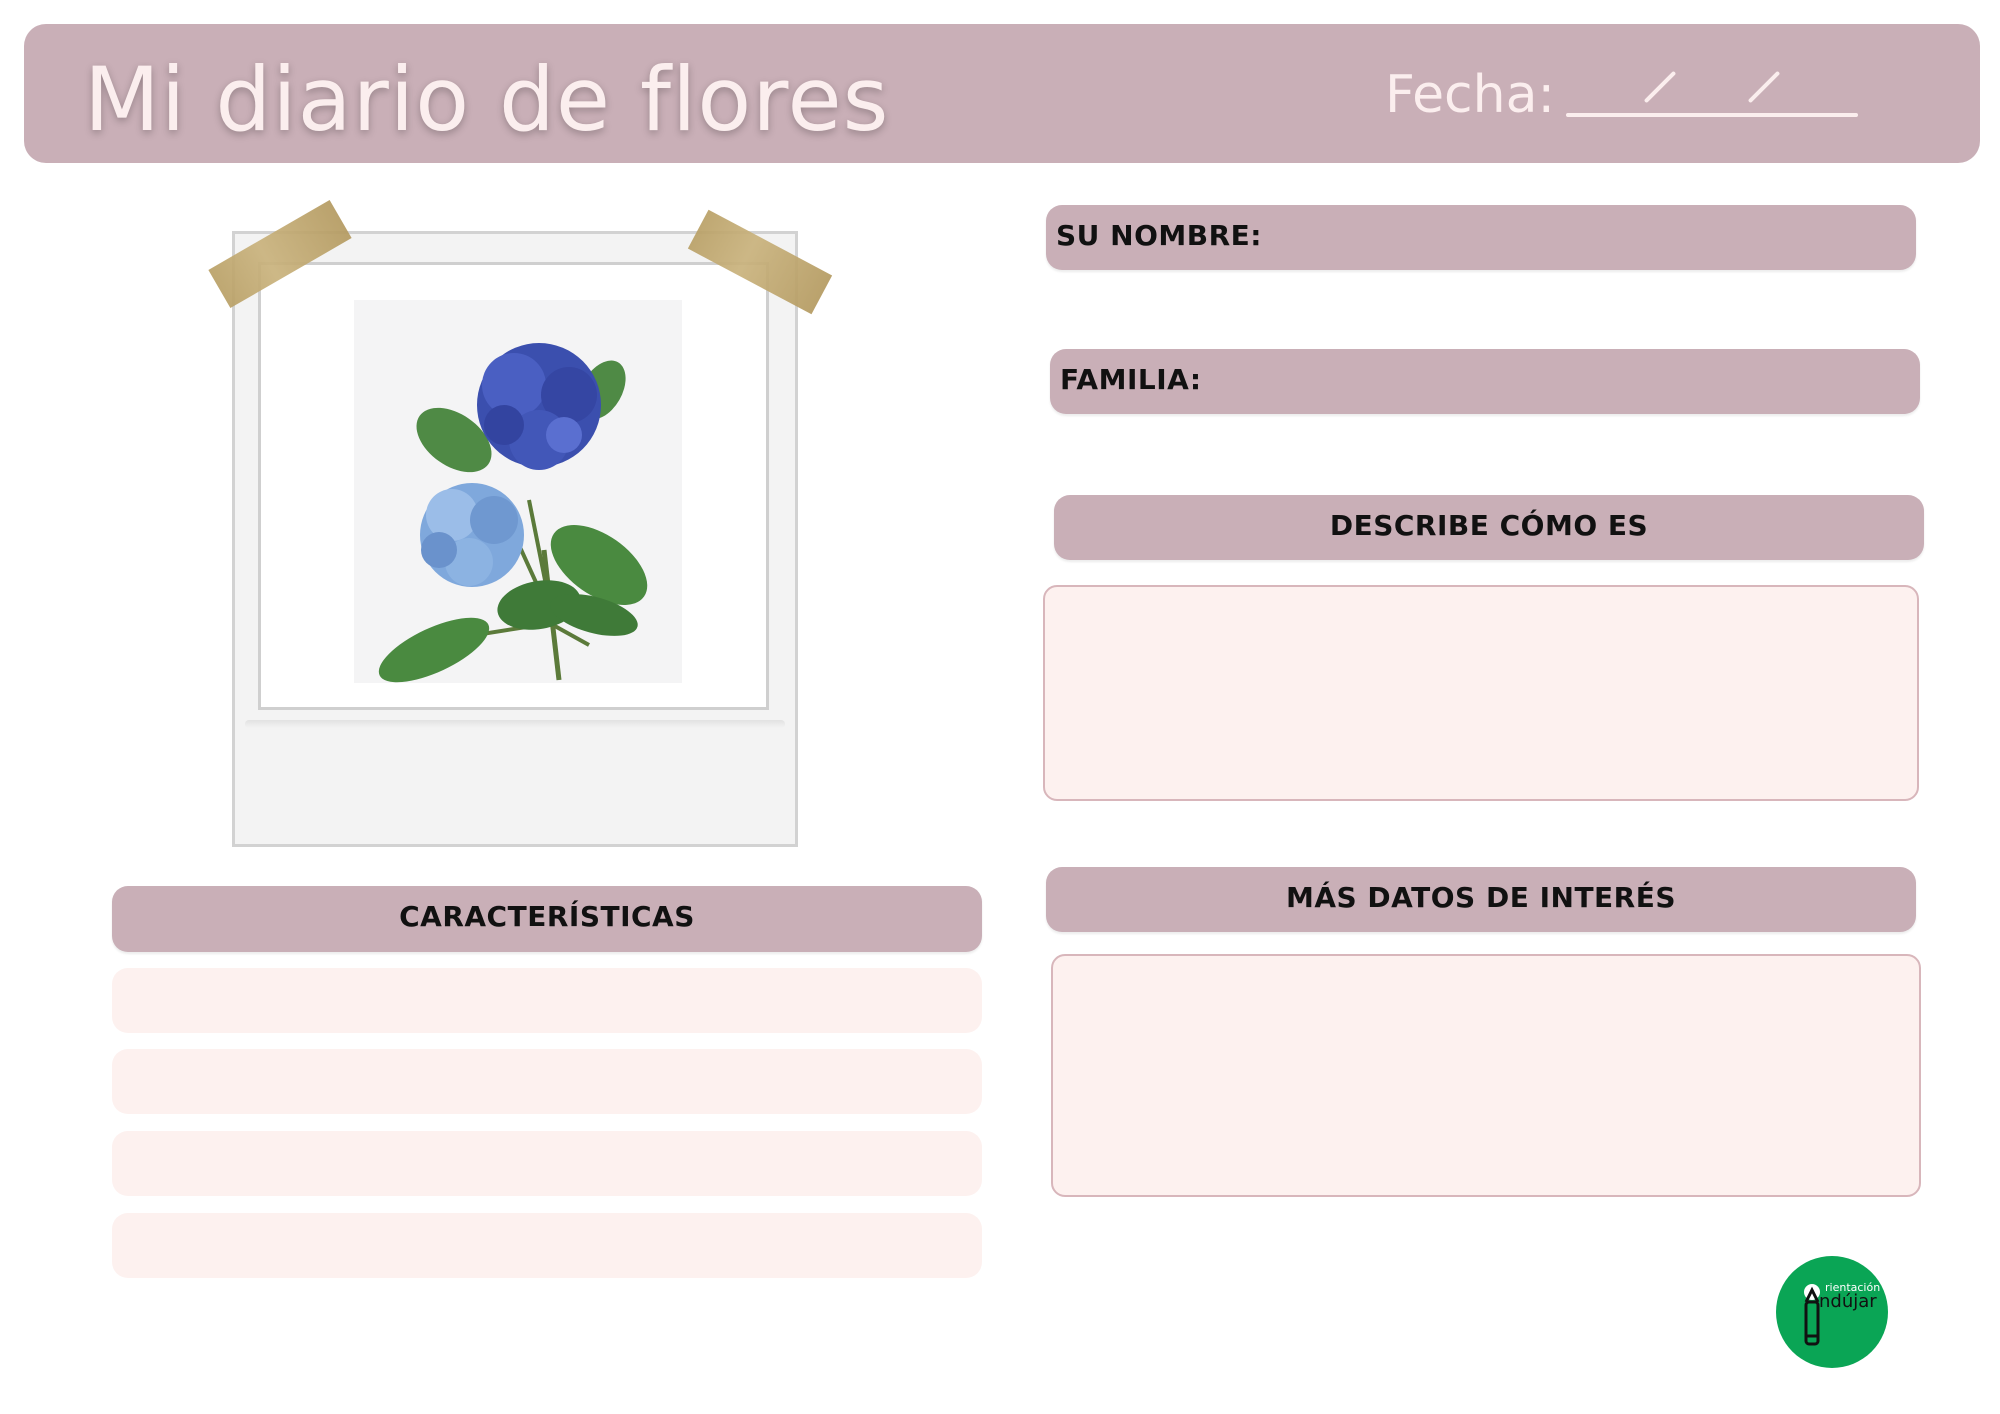 Image resolution: width=2000 pixels, height=1414 pixels. Describe the element at coordinates (547, 919) in the screenshot. I see `characteristics-label: CARACTERÍSTICAS` at that location.